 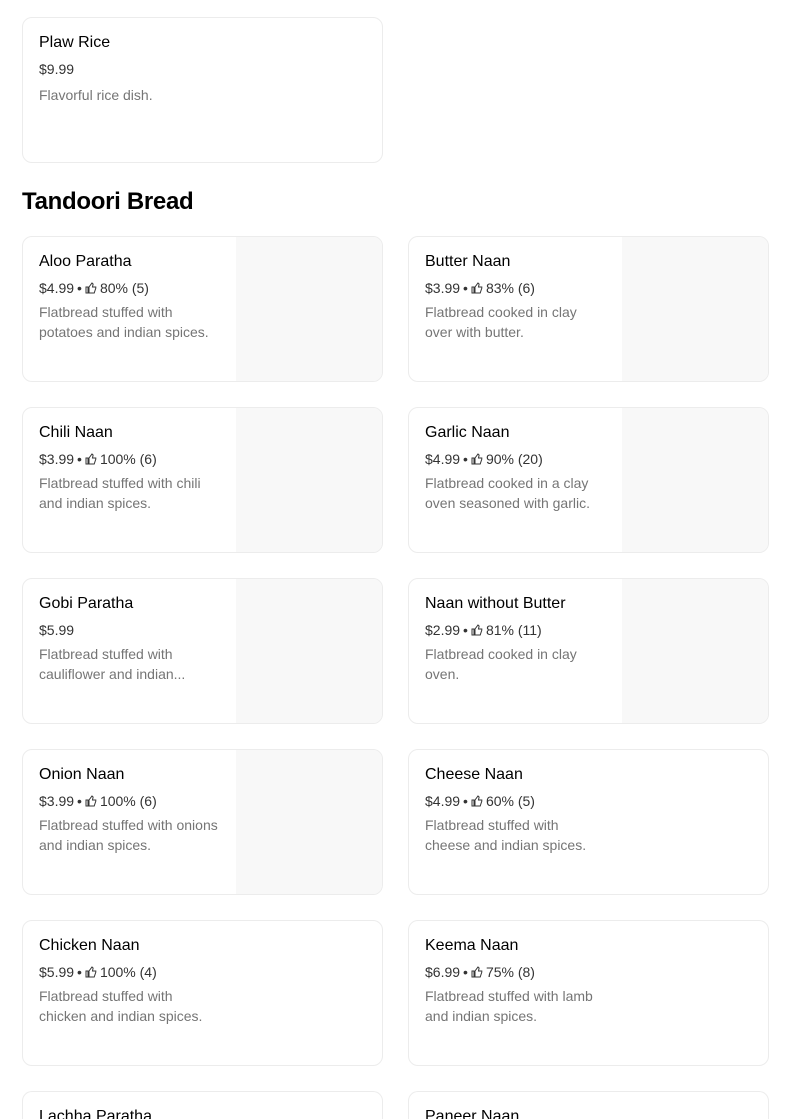 What do you see at coordinates (98, 972) in the screenshot?
I see `item-meta: $5.99 • 100% (4)` at bounding box center [98, 972].